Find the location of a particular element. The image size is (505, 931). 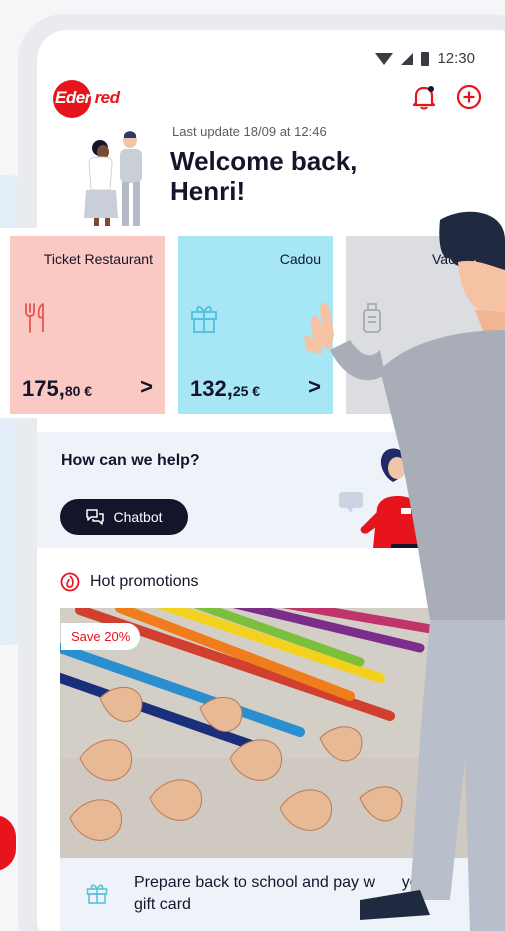

bell-icon is located at coordinates (424, 97).